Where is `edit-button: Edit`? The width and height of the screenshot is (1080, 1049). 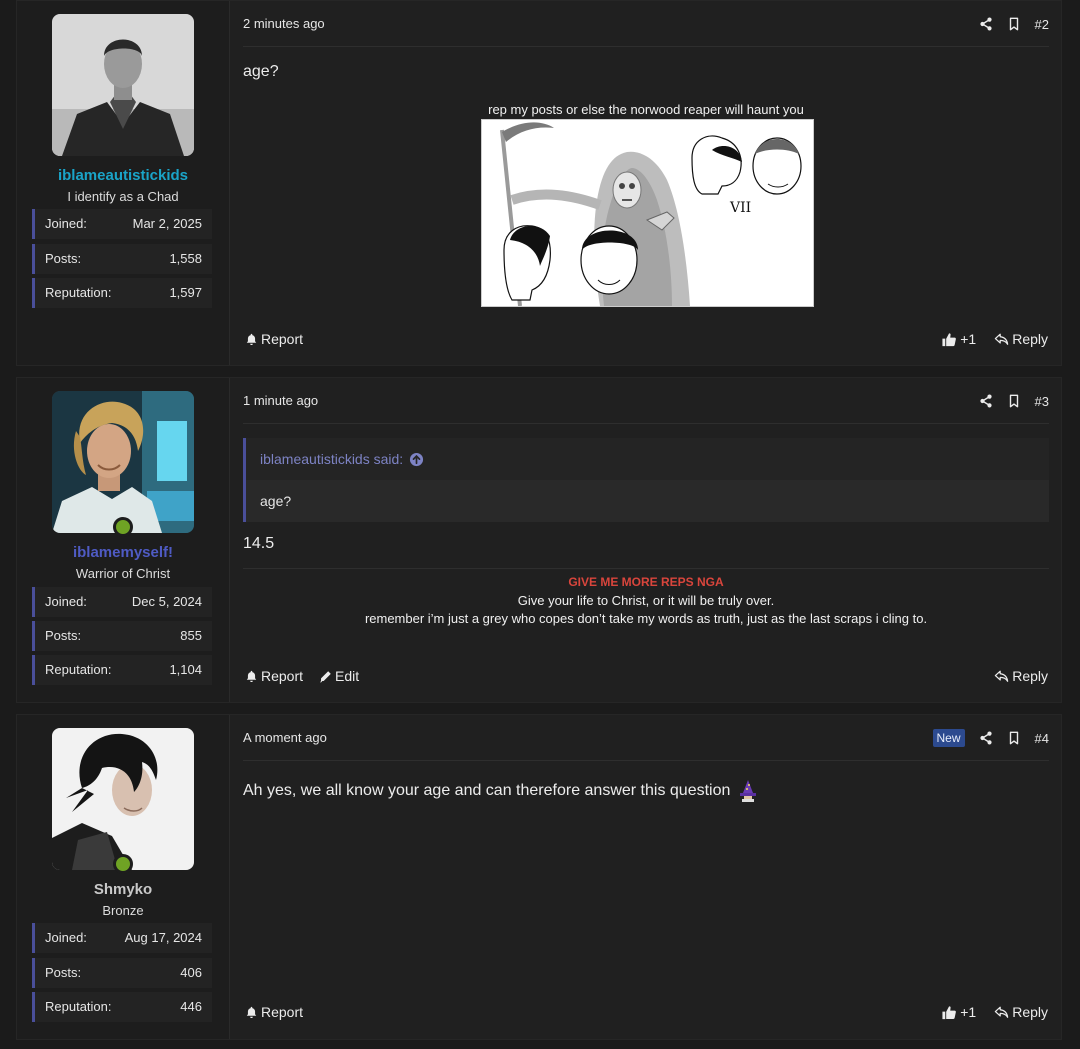
edit-button: Edit is located at coordinates (339, 676).